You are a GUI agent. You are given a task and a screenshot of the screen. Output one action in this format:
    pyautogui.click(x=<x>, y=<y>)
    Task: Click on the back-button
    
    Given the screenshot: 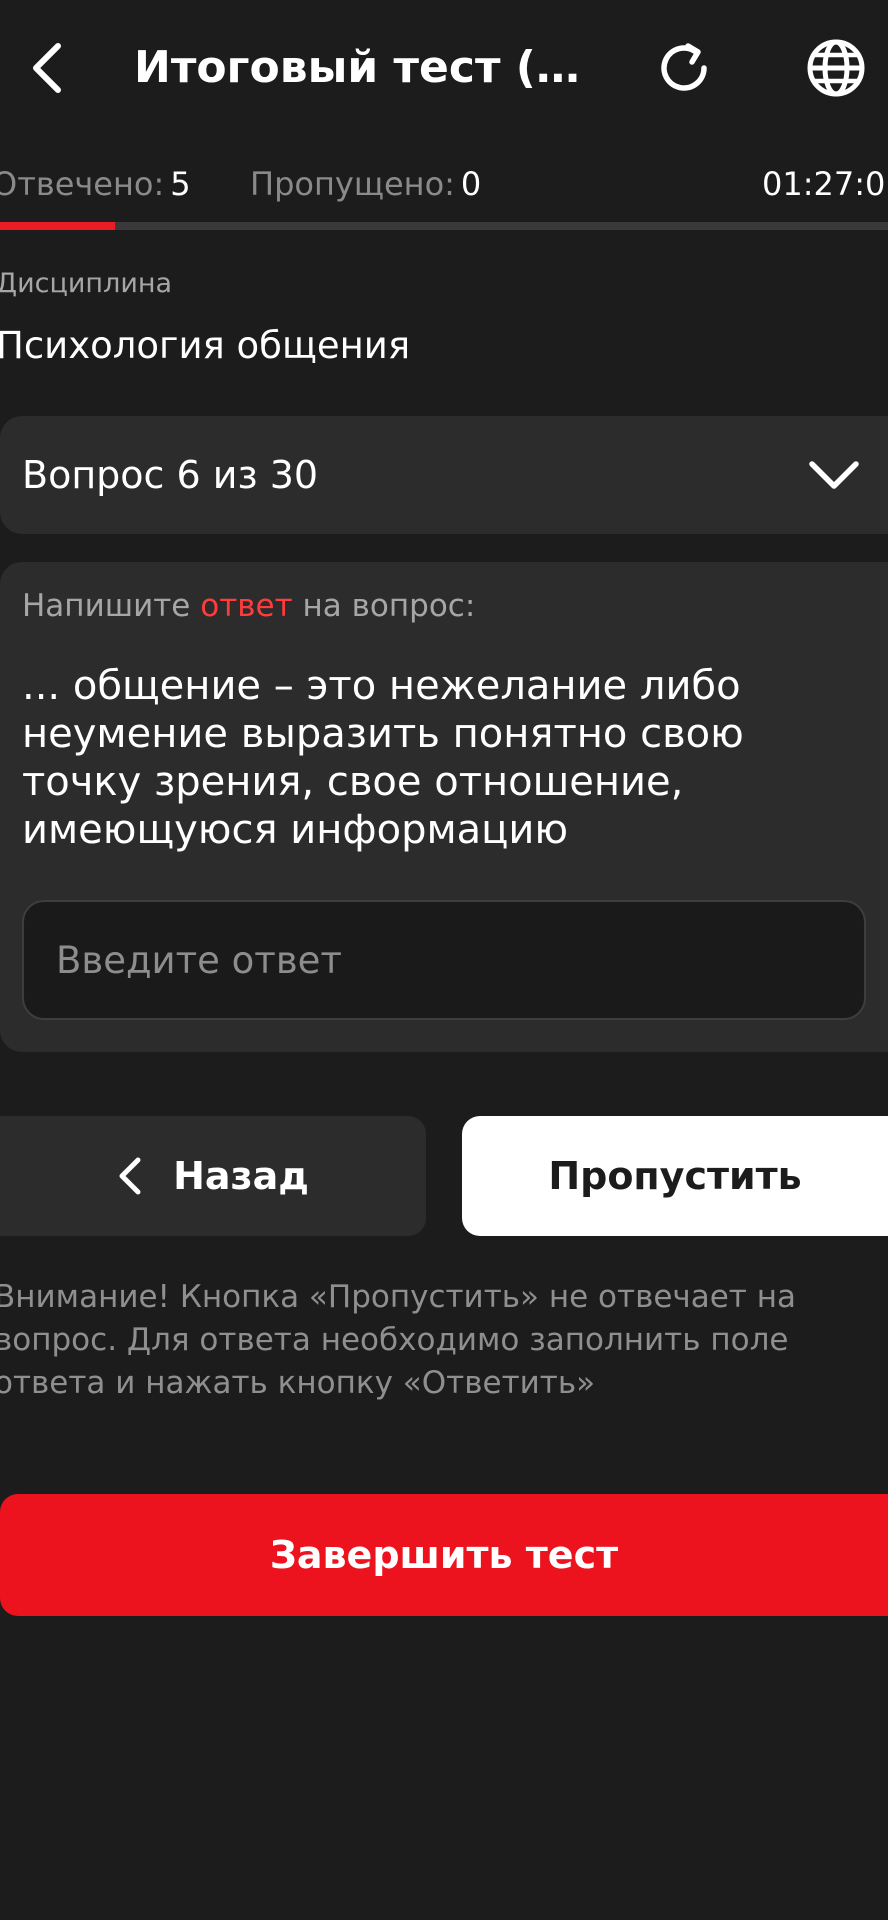 What is the action you would take?
    pyautogui.click(x=48, y=68)
    